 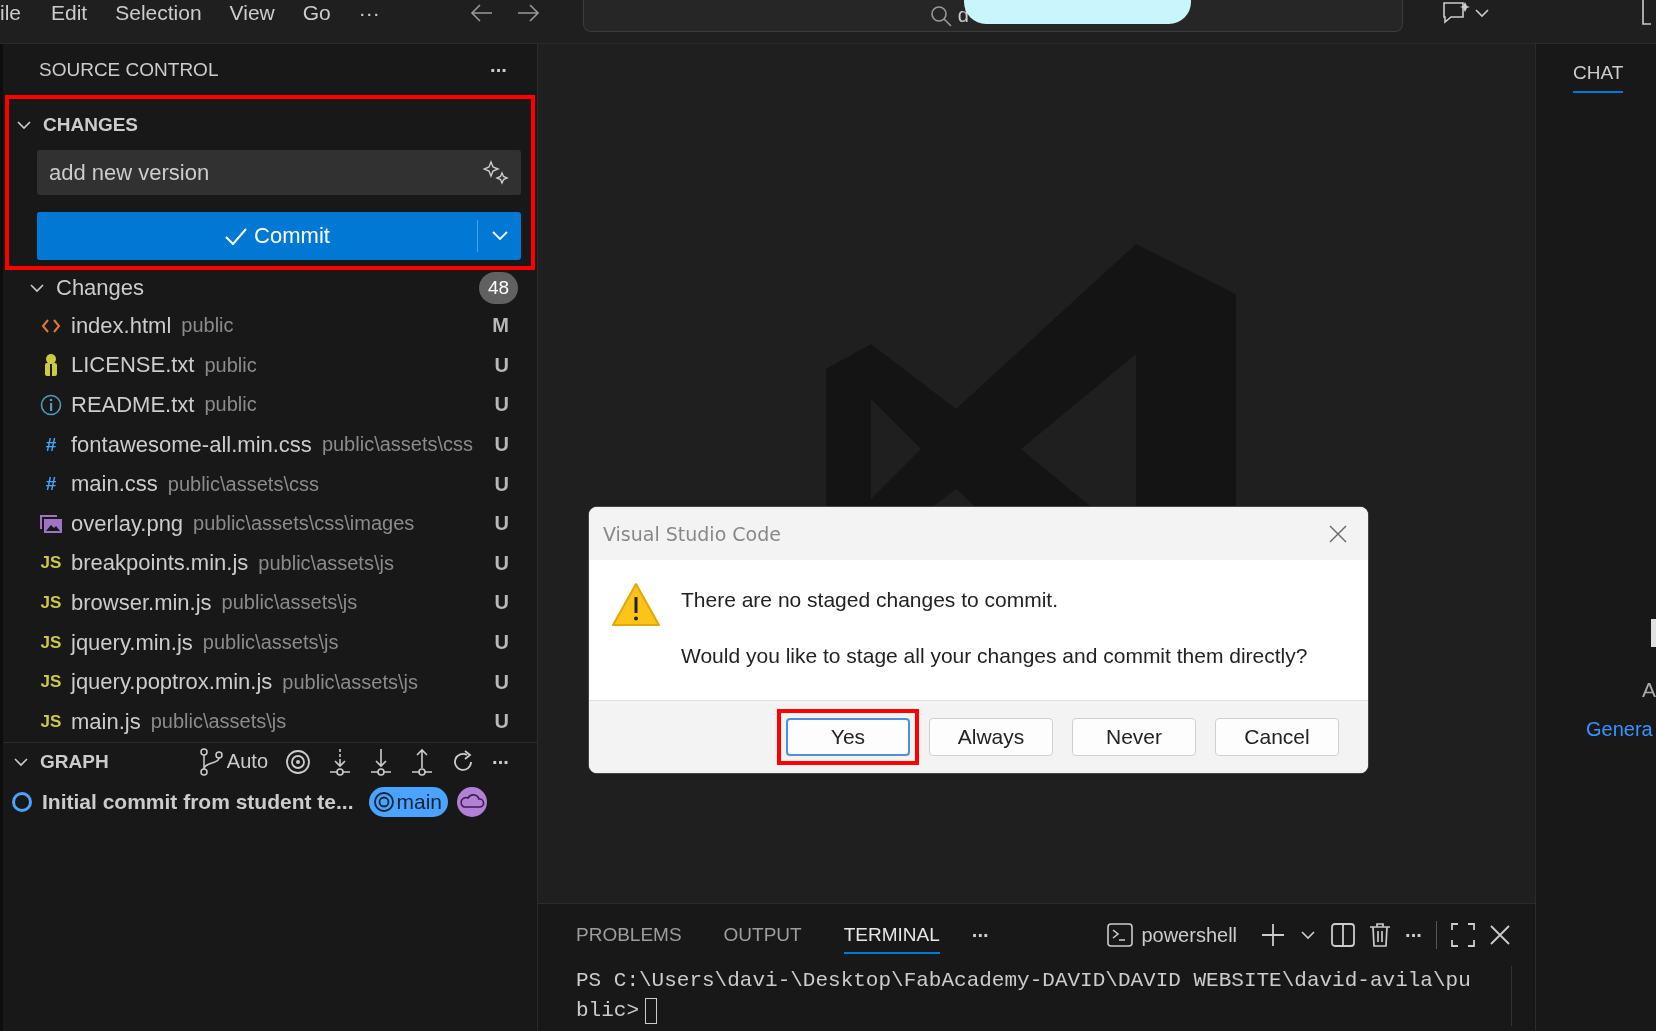 I want to click on section-title: CHANGES, so click(x=90, y=124).